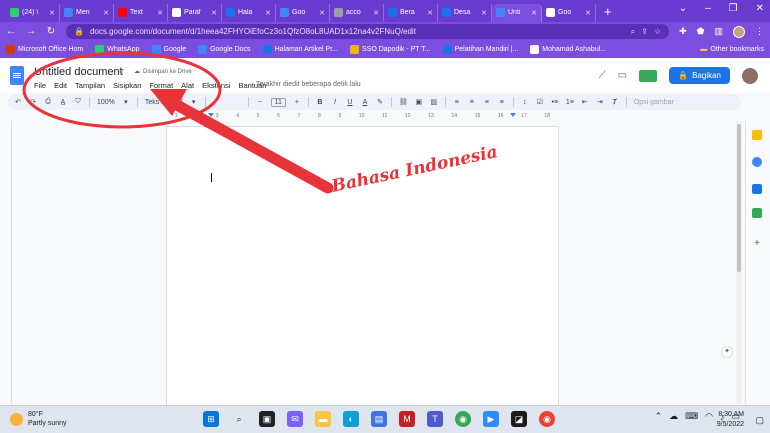  Describe the element at coordinates (727, 352) in the screenshot. I see `explore-icon: ✦` at that location.